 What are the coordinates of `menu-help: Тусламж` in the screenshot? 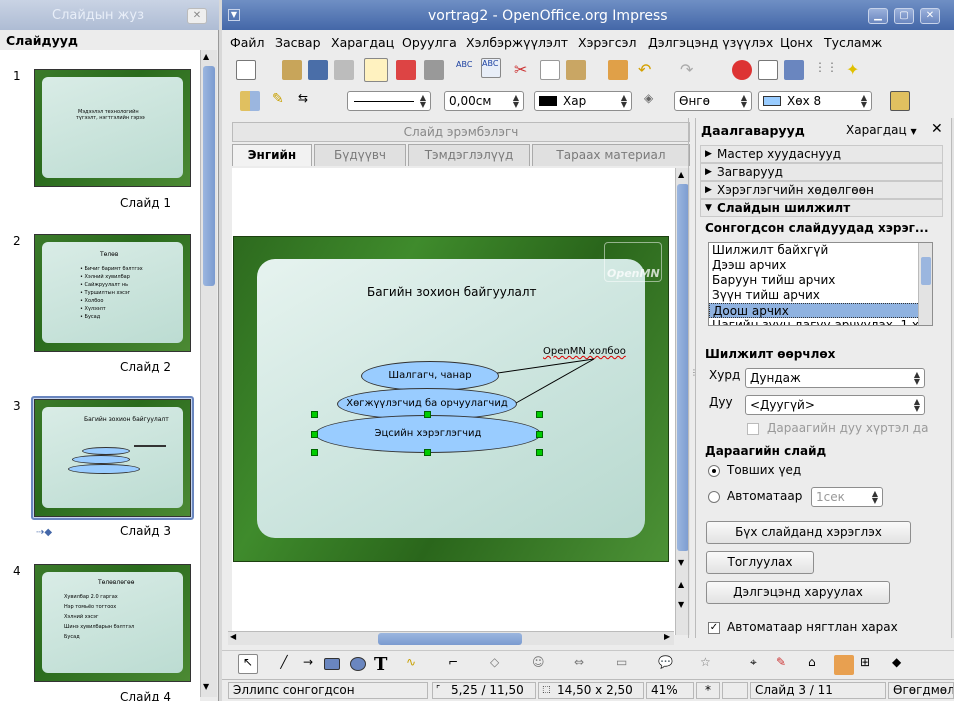 It's located at (853, 42).